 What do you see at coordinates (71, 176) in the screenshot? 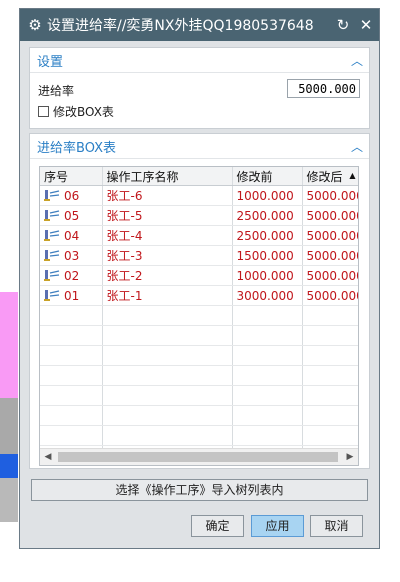
I see `column-header-no: 序号` at bounding box center [71, 176].